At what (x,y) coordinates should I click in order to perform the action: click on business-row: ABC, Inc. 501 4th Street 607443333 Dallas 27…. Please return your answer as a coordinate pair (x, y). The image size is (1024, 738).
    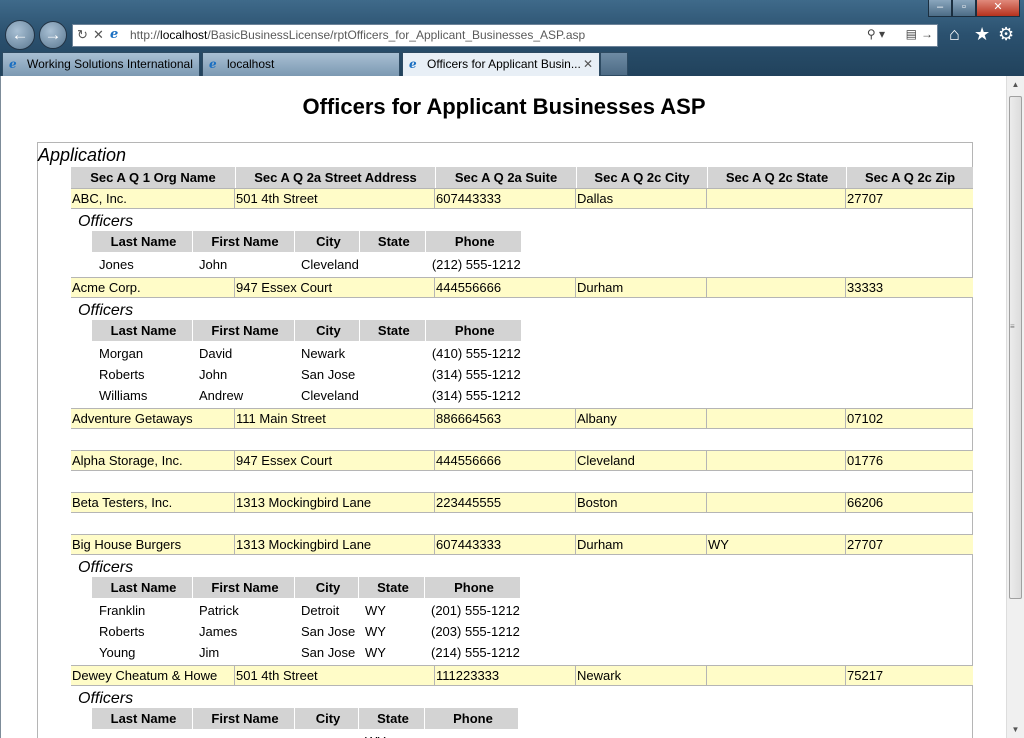
    Looking at the image, I should click on (522, 198).